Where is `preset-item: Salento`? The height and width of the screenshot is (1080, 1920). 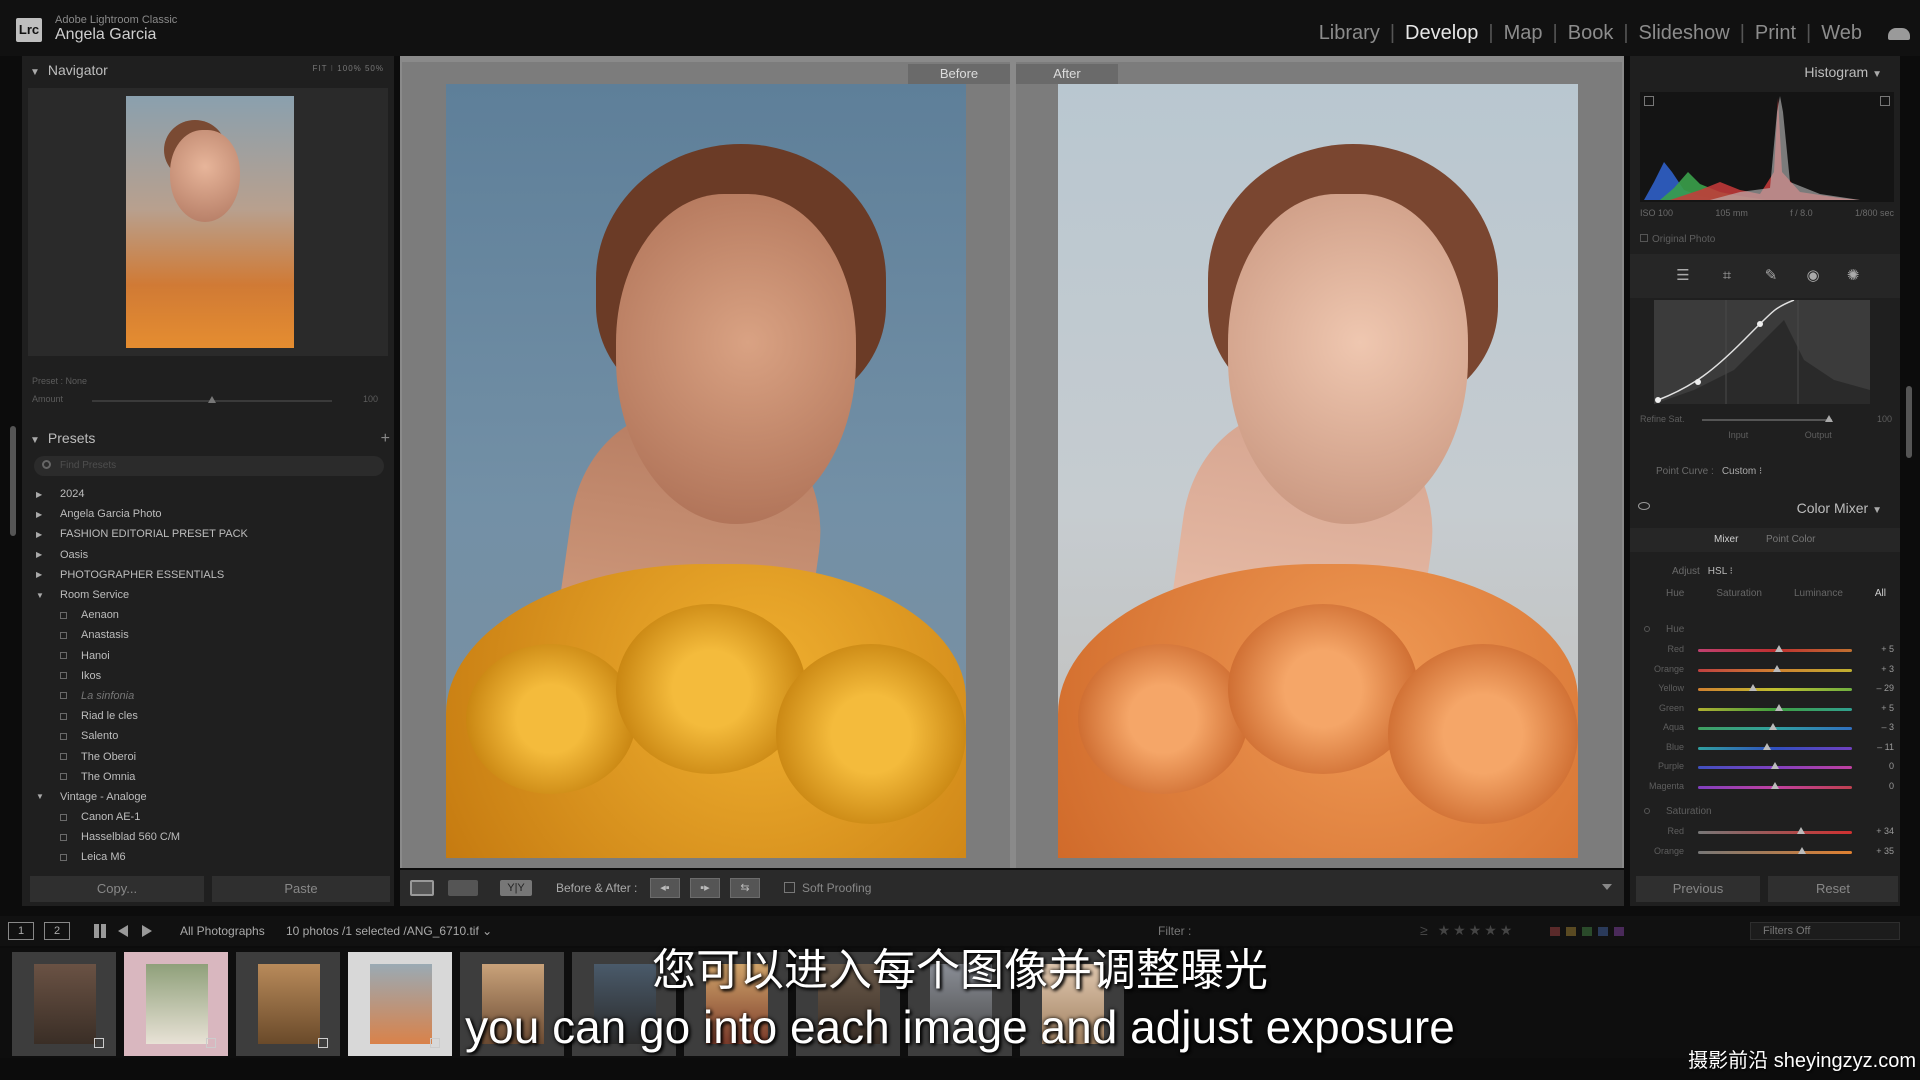 preset-item: Salento is located at coordinates (211, 736).